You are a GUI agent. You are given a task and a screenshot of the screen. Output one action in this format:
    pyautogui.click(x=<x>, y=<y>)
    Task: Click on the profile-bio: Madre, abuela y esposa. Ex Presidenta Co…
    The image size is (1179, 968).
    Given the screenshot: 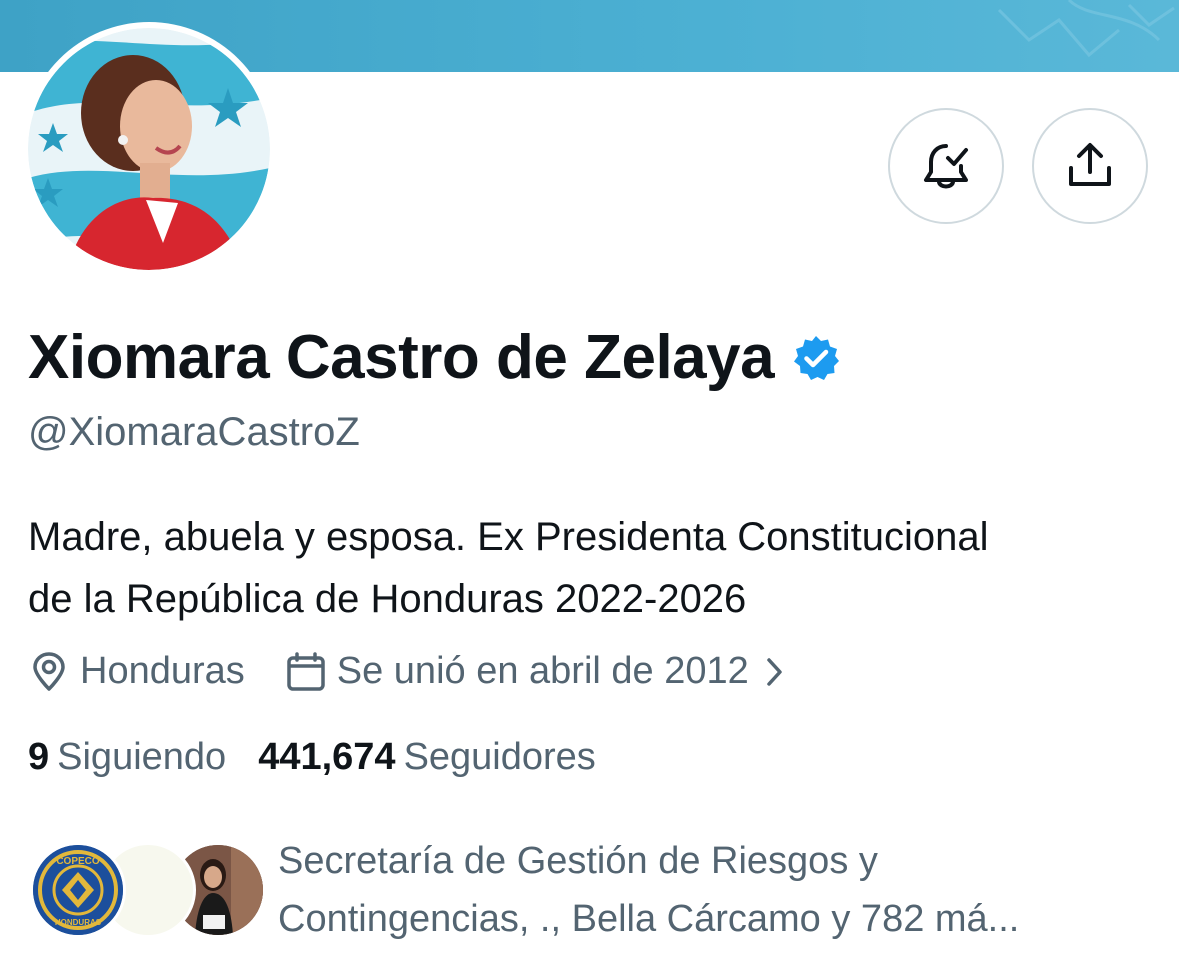 What is the action you would take?
    pyautogui.click(x=583, y=568)
    